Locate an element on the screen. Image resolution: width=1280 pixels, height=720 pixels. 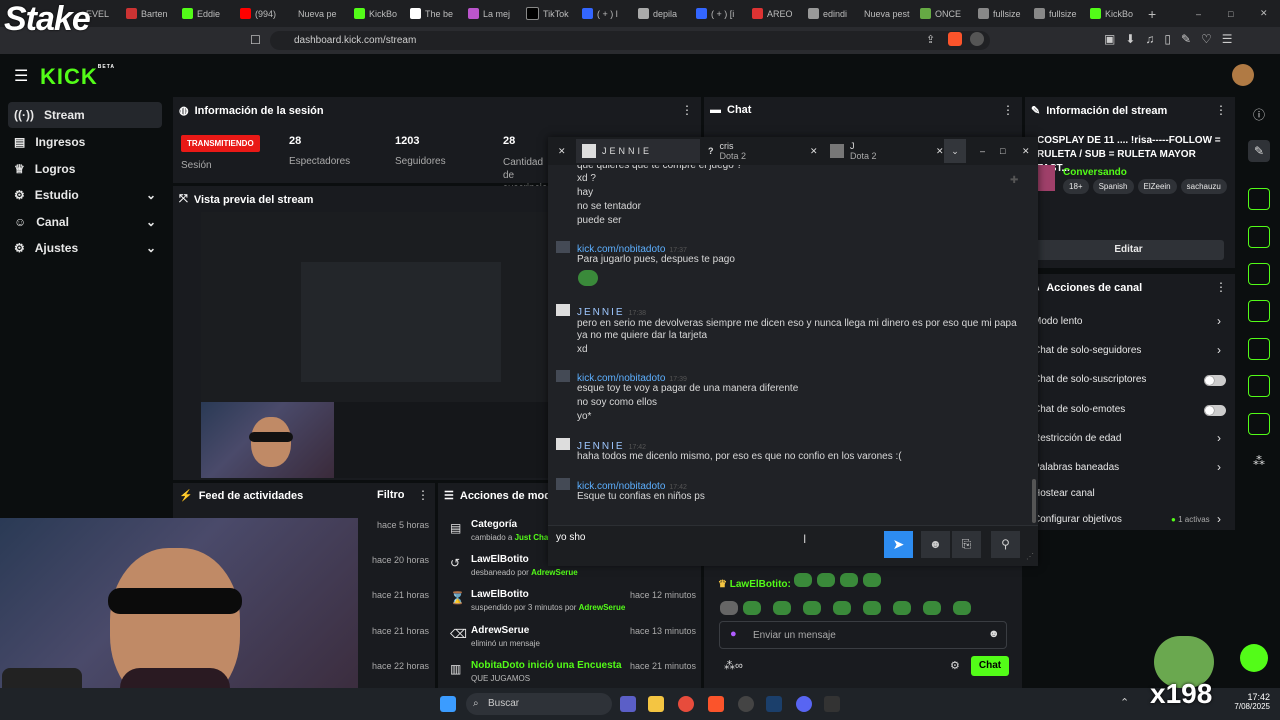
action-goals: Configurar objetivos is located at coordinates (1077, 519).